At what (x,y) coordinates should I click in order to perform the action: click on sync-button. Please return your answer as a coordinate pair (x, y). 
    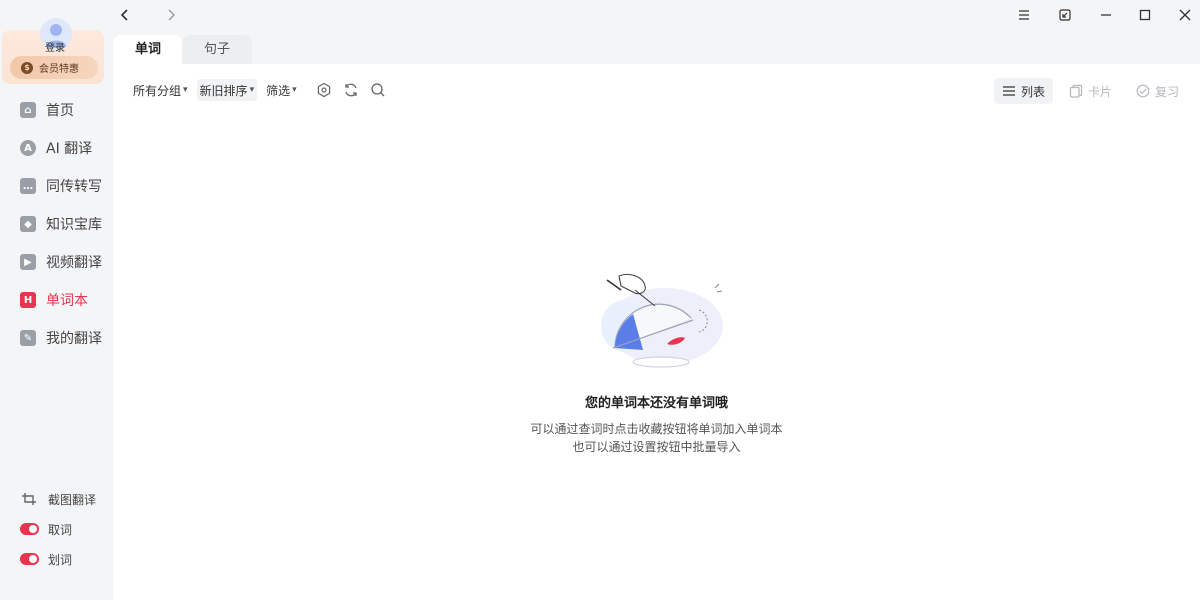
    Looking at the image, I should click on (351, 90).